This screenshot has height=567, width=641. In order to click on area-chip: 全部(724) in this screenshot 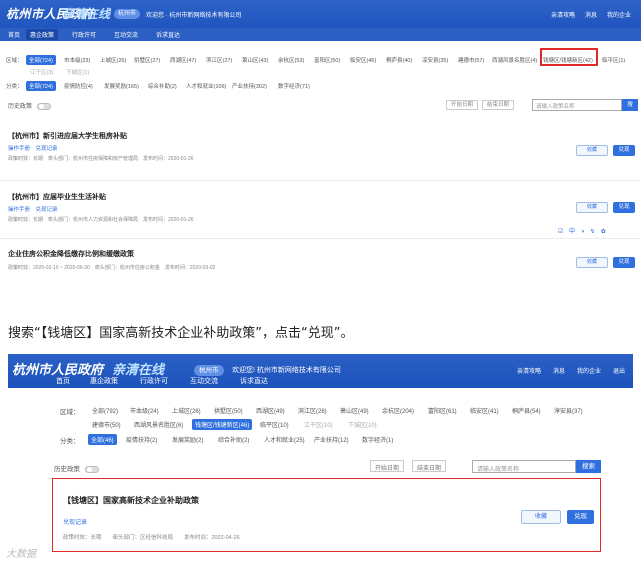, I will do `click(41, 60)`.